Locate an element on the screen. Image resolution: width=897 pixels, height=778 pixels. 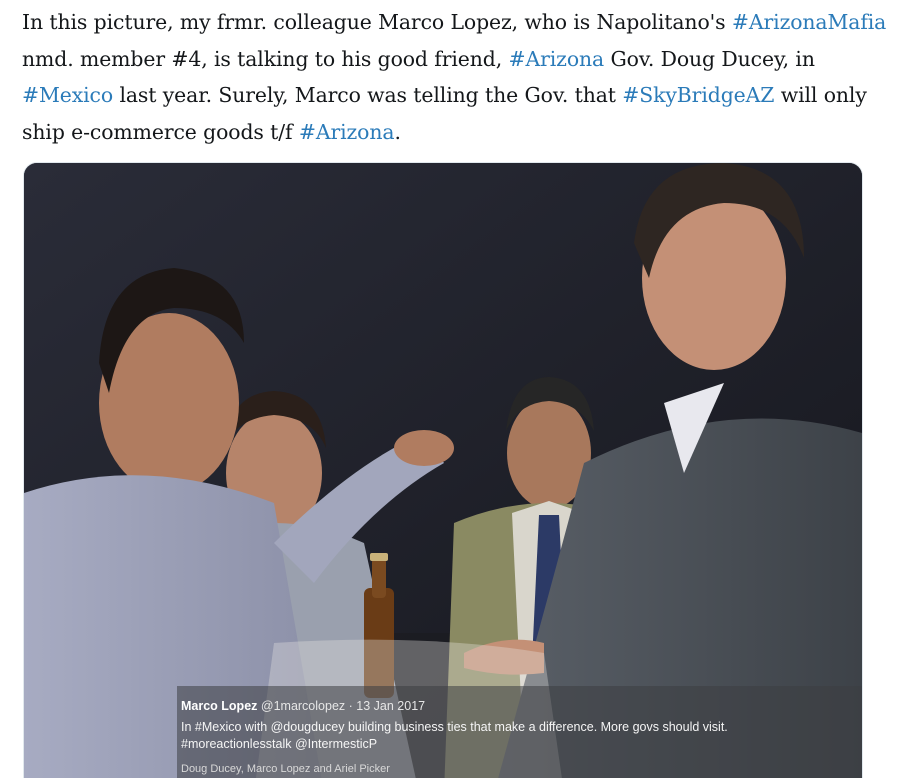
quoted-date: 13 Jan 2017 is located at coordinates (390, 706).